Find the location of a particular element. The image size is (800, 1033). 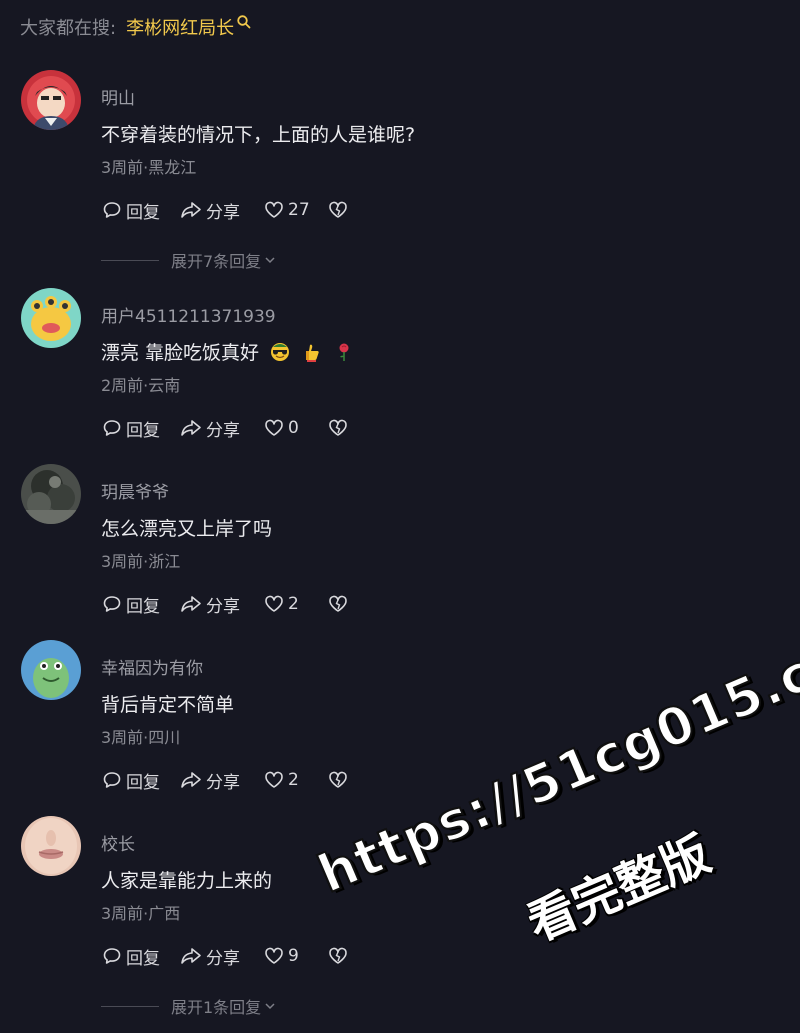

sunglasses-emoji is located at coordinates (280, 352).